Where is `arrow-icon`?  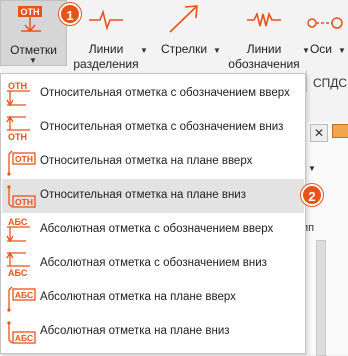 arrow-icon is located at coordinates (183, 19).